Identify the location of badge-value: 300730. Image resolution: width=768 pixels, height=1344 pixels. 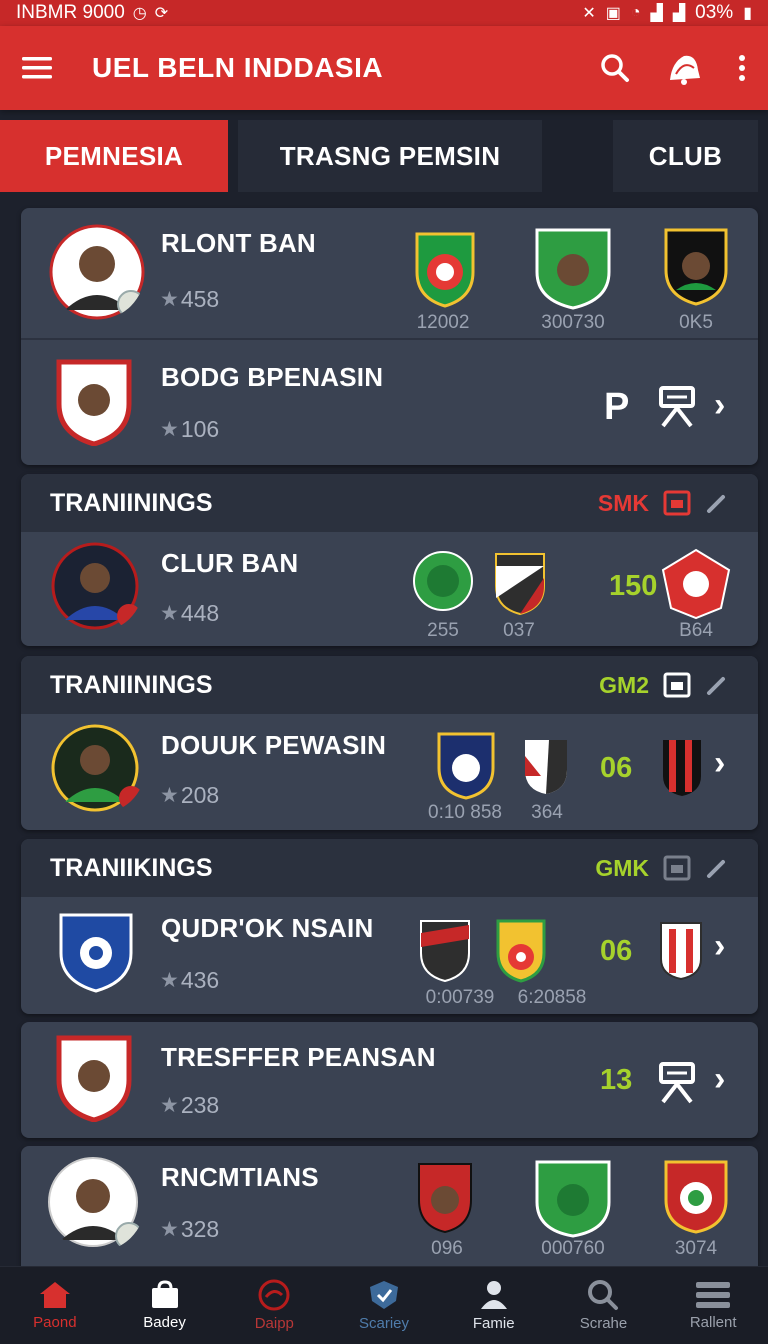
(573, 322).